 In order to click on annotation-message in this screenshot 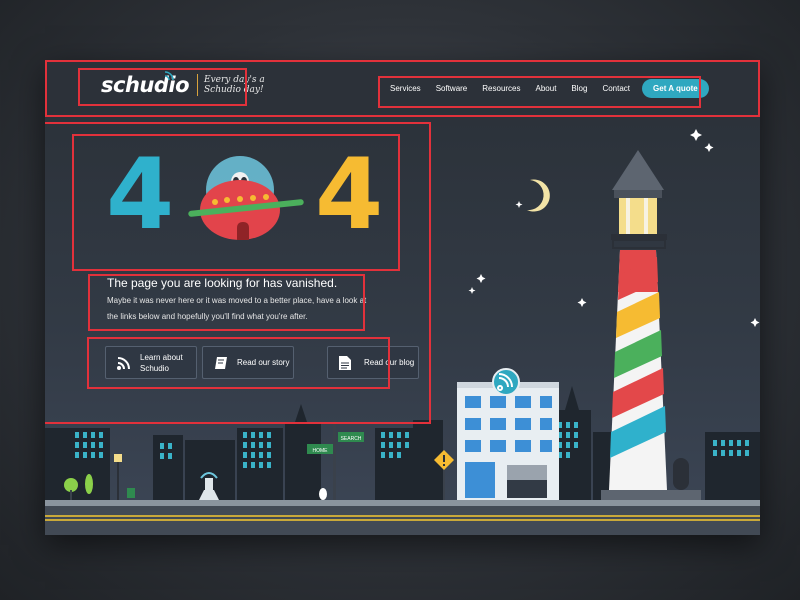, I will do `click(226, 302)`.